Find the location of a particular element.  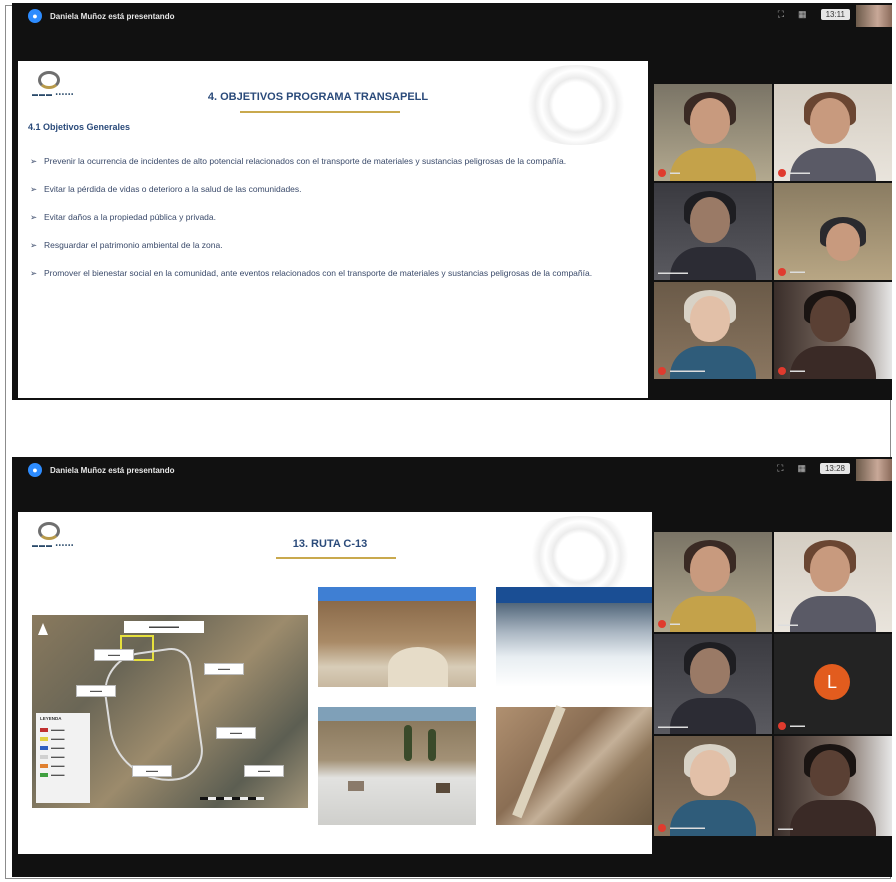

meeting-clock: 13:28 is located at coordinates (834, 468).